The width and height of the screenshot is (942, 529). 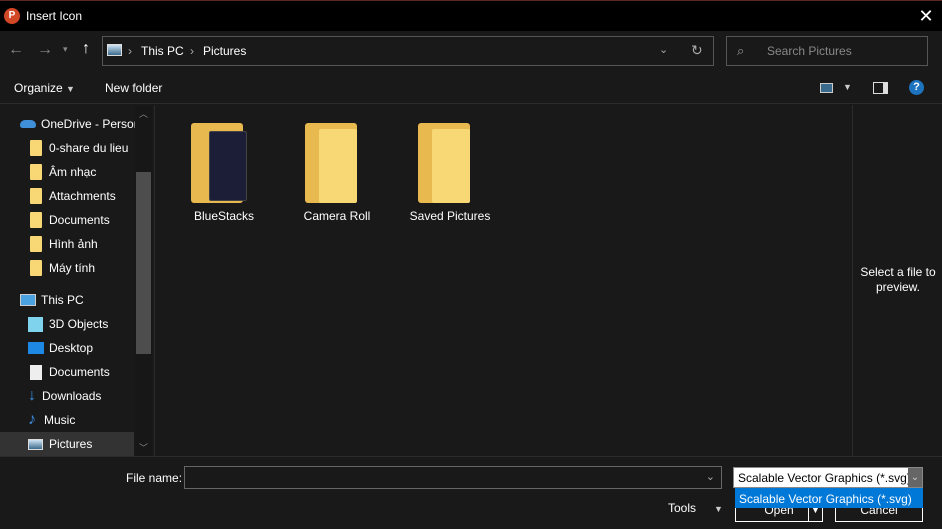 I want to click on new-folder-button: New folder, so click(x=133, y=88).